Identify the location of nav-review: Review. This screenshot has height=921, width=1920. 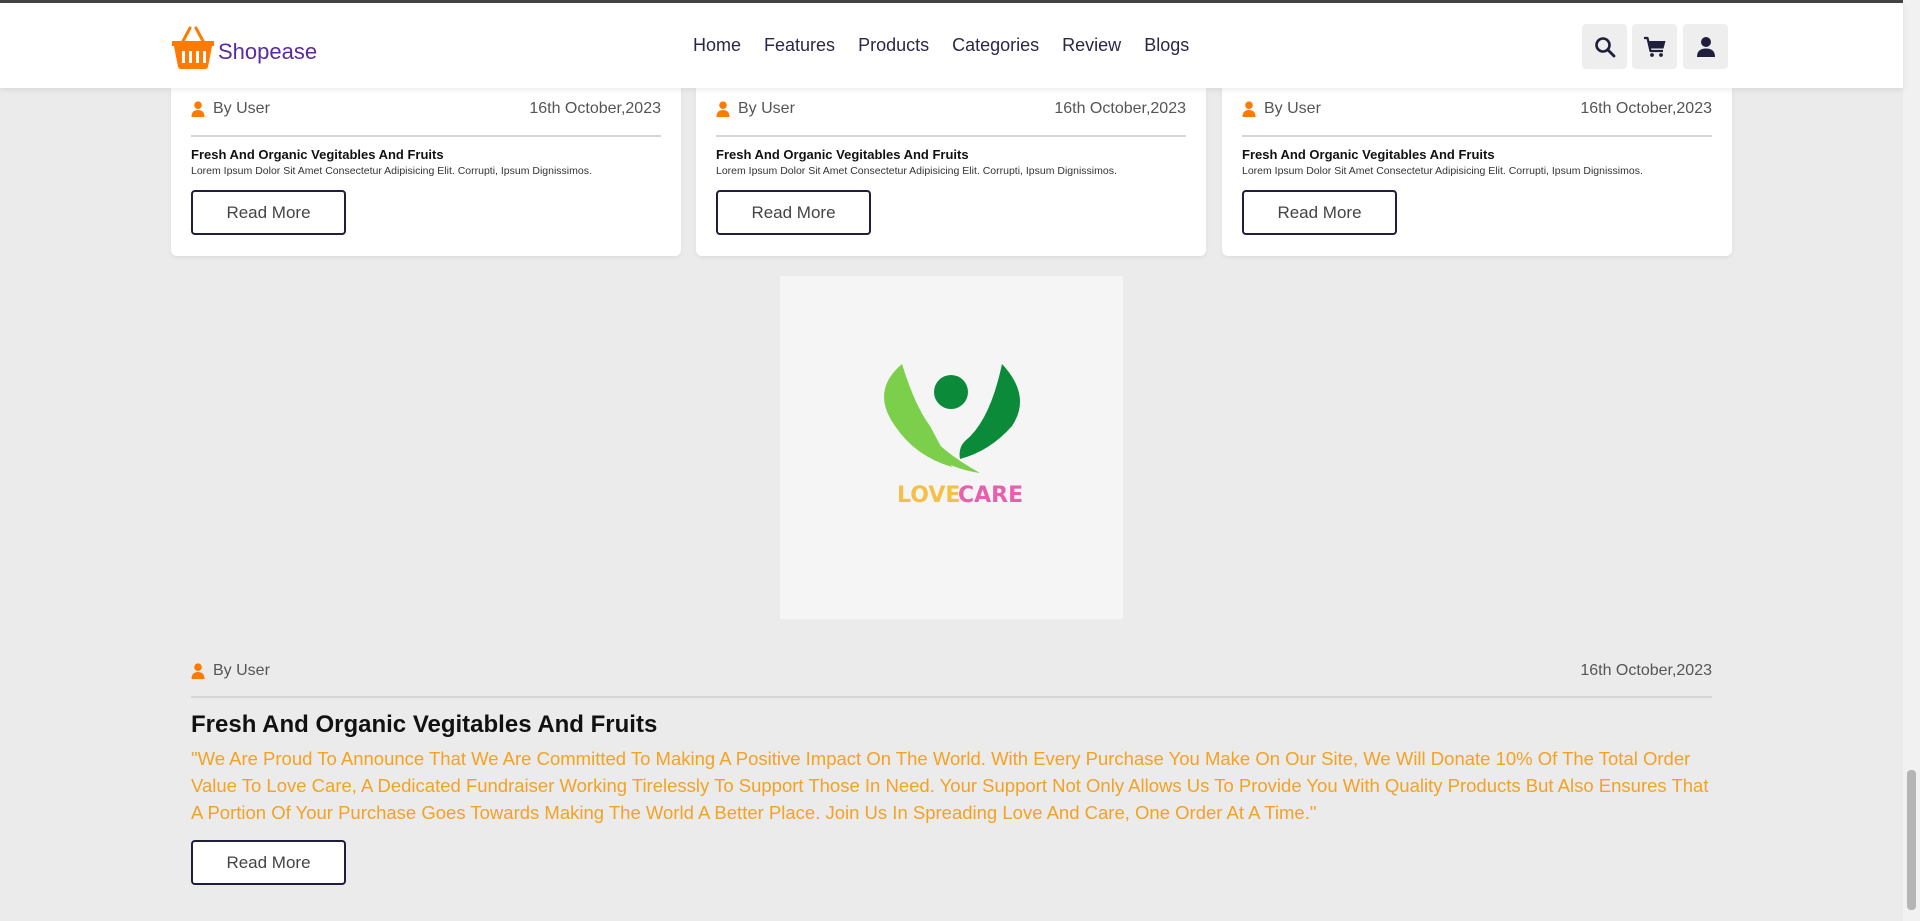
(1091, 45).